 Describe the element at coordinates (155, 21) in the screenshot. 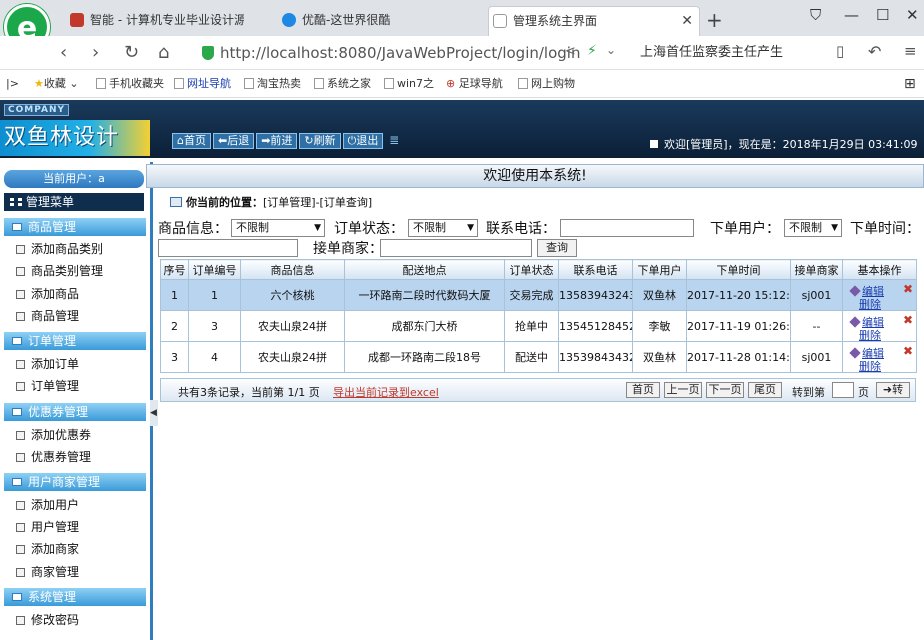

I see `browser-tab-1: 智能 - 计算机专业毕业设计源码` at that location.